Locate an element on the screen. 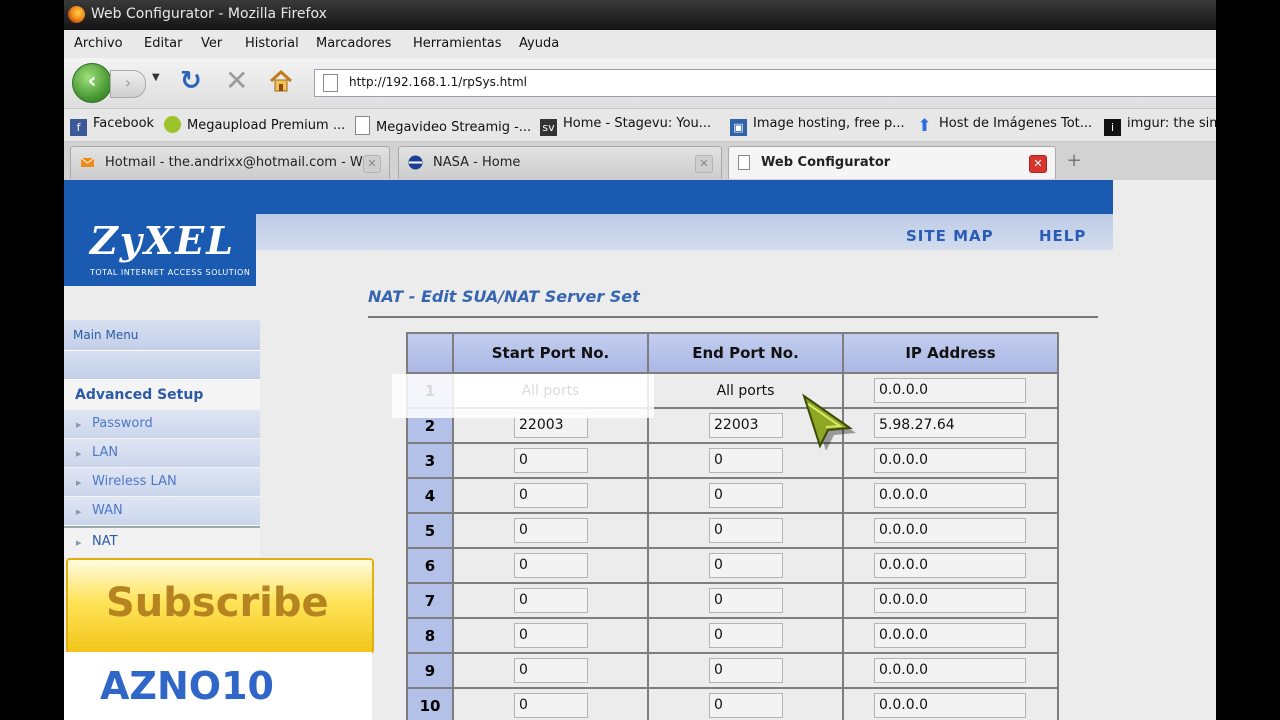 The width and height of the screenshot is (1280, 720). back-arrow-icon: ‹ is located at coordinates (92, 81).